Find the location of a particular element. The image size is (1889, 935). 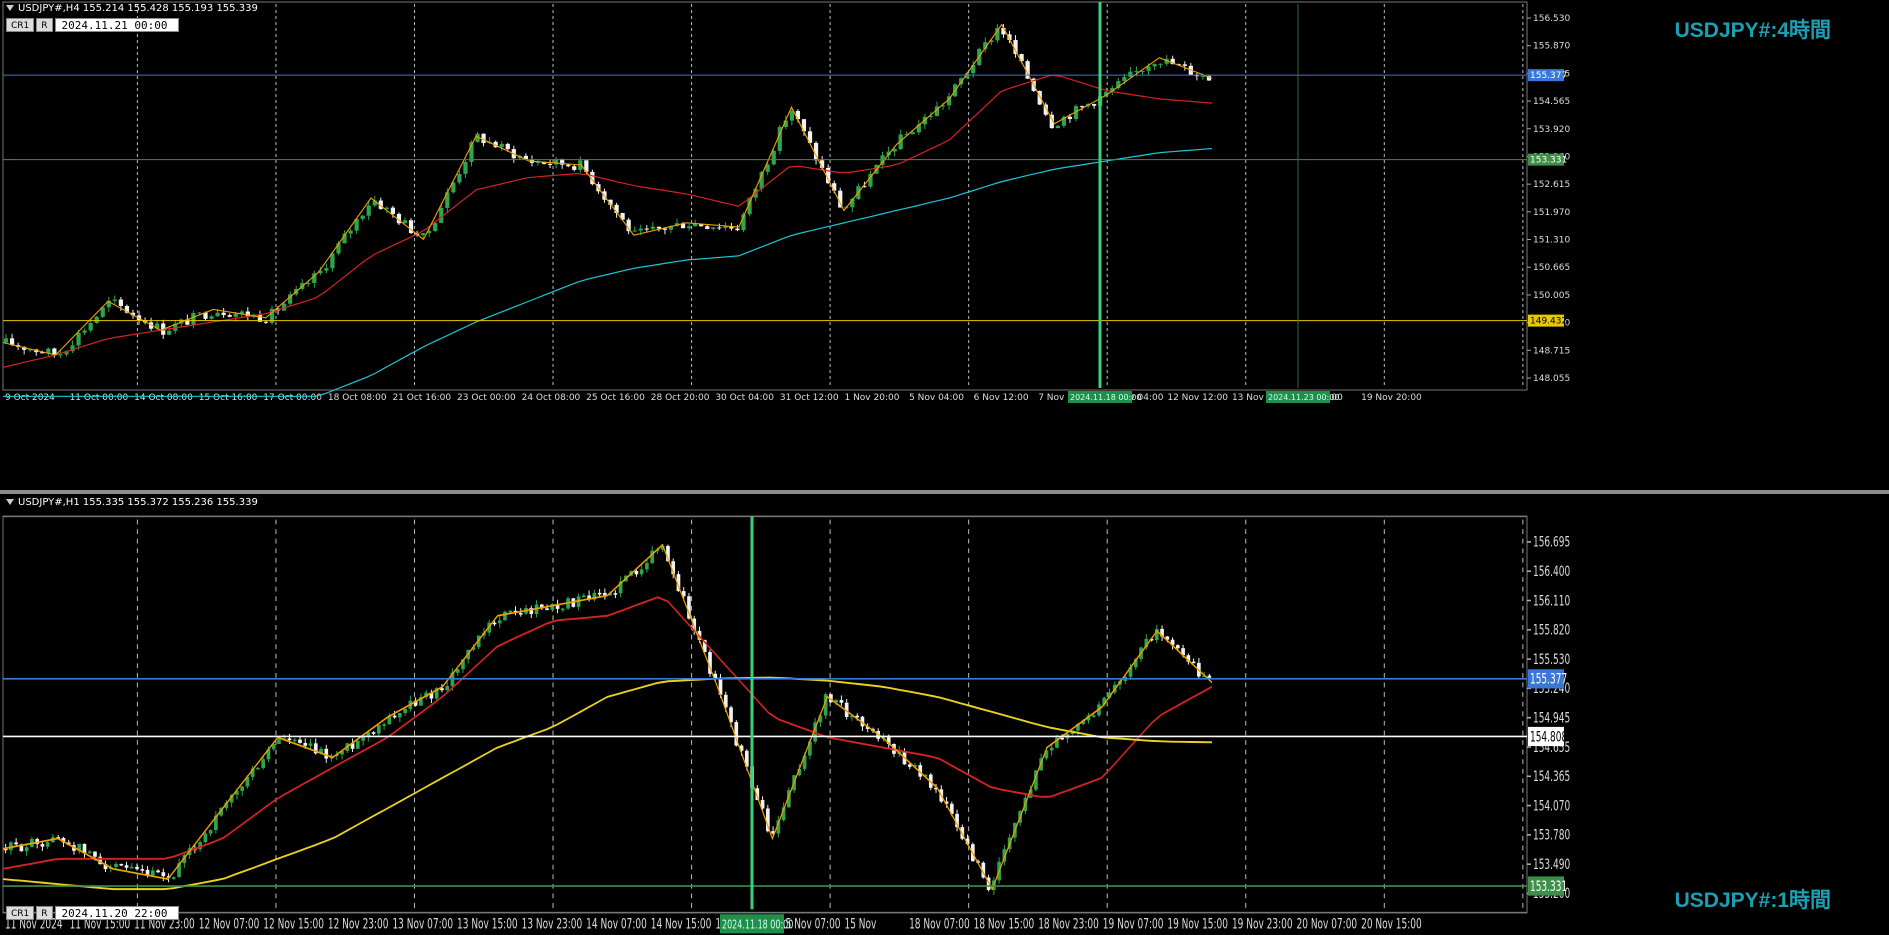

h1-price-label: 156.695 is located at coordinates (1551, 542).